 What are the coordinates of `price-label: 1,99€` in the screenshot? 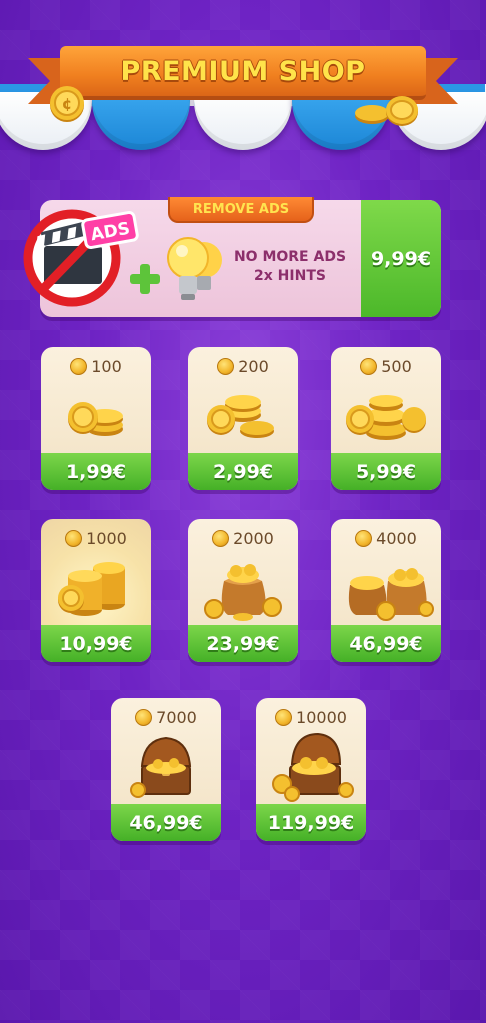 It's located at (96, 471).